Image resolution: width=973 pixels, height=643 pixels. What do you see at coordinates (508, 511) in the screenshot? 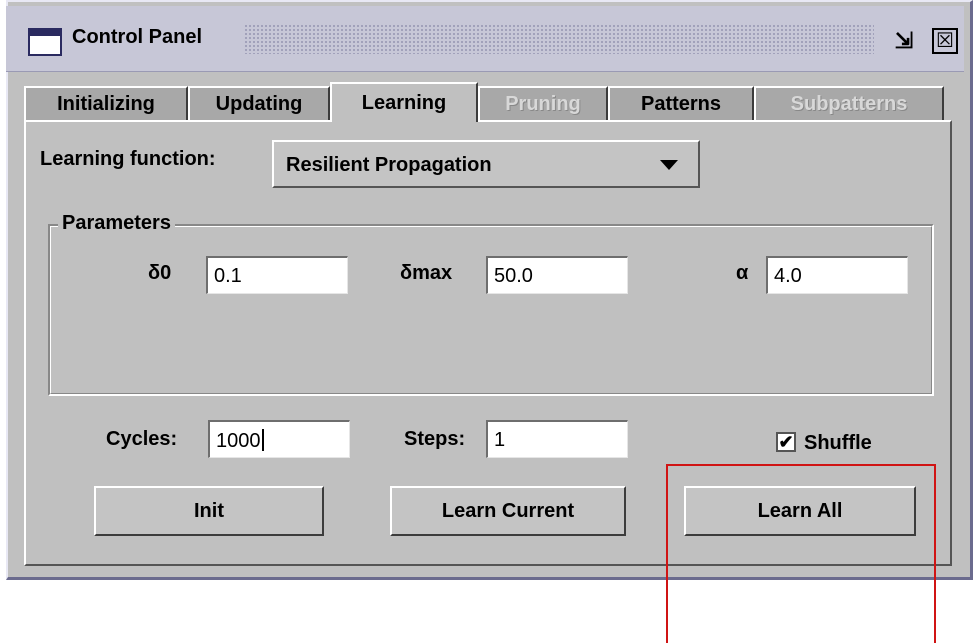
I see `learn-current-button: Learn Current` at bounding box center [508, 511].